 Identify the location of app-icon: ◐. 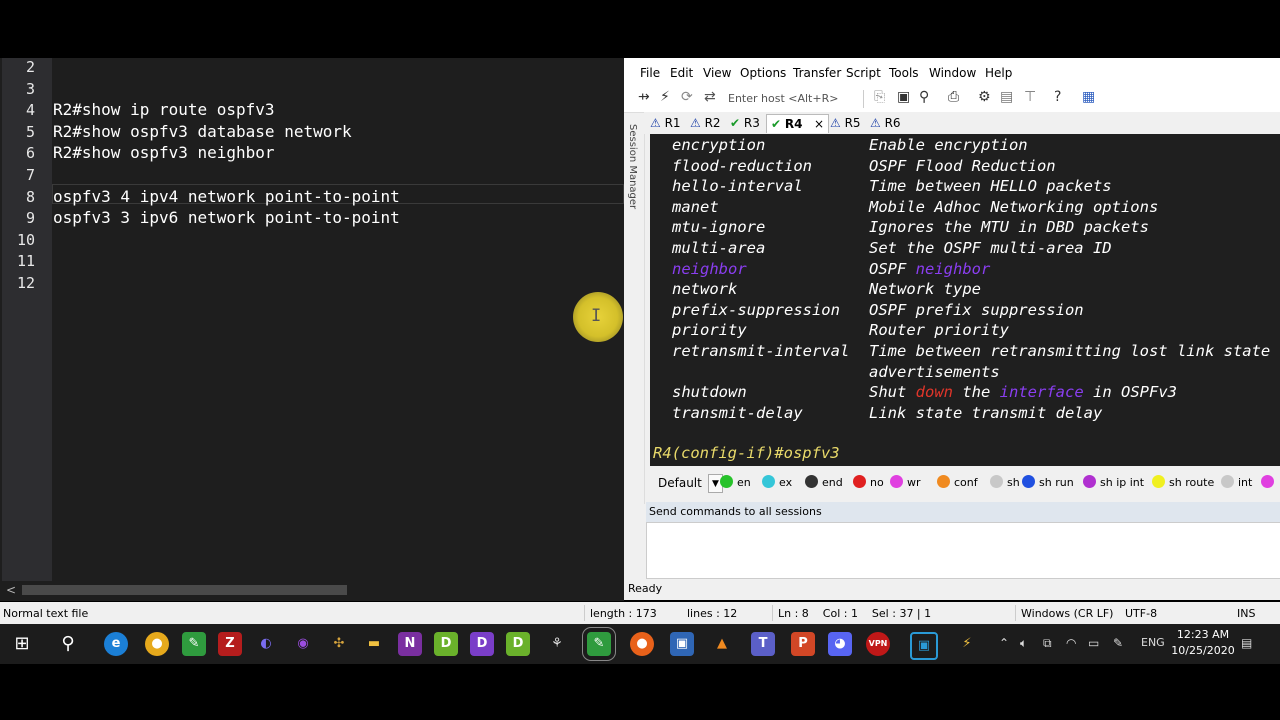
(266, 644).